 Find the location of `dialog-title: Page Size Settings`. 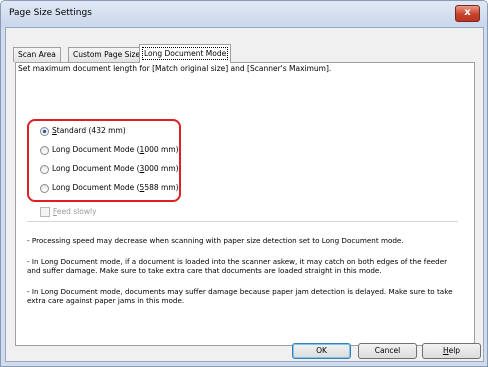

dialog-title: Page Size Settings is located at coordinates (50, 13).